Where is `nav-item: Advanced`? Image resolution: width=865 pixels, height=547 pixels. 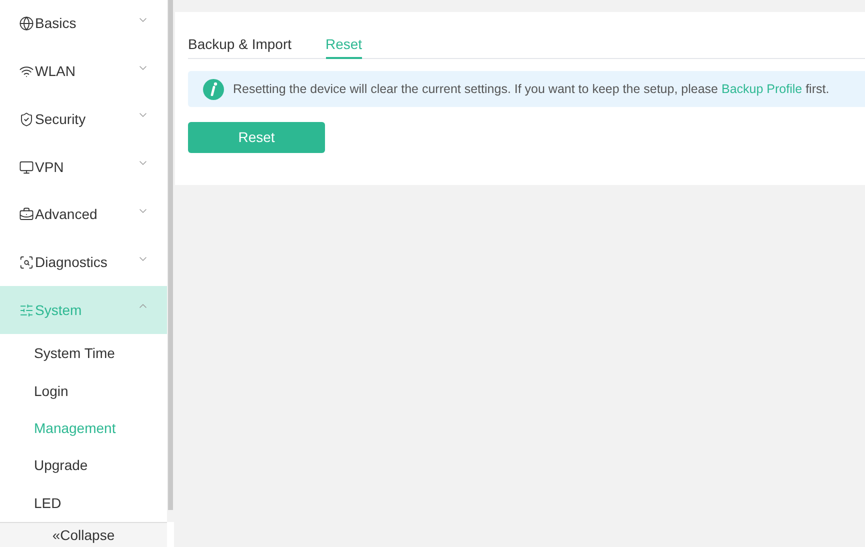
nav-item: Advanced is located at coordinates (83, 214).